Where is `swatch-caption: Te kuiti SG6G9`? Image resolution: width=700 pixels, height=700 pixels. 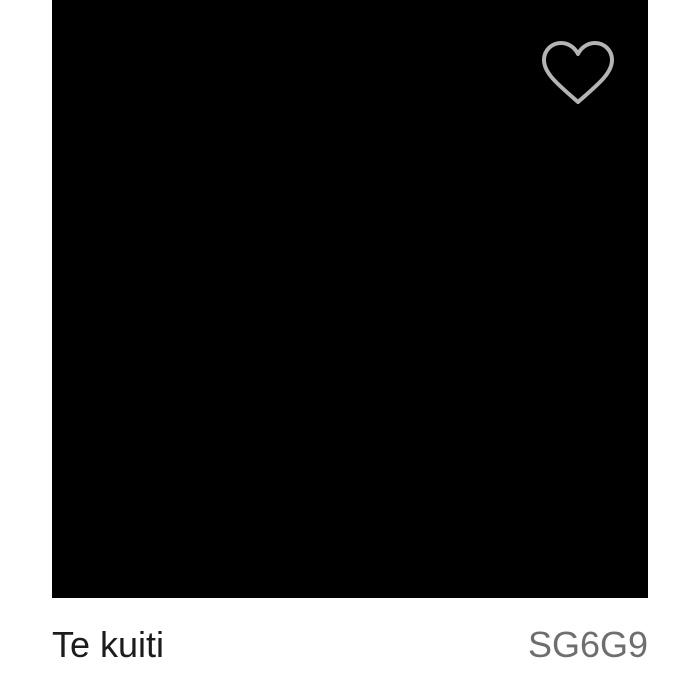 swatch-caption: Te kuiti SG6G9 is located at coordinates (350, 649).